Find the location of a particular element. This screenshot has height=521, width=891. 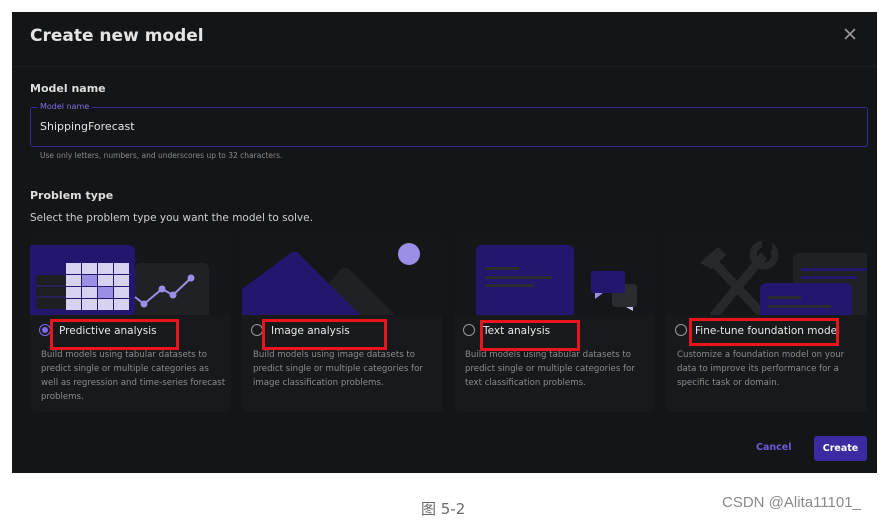

card-title: Image analysis is located at coordinates (310, 331).